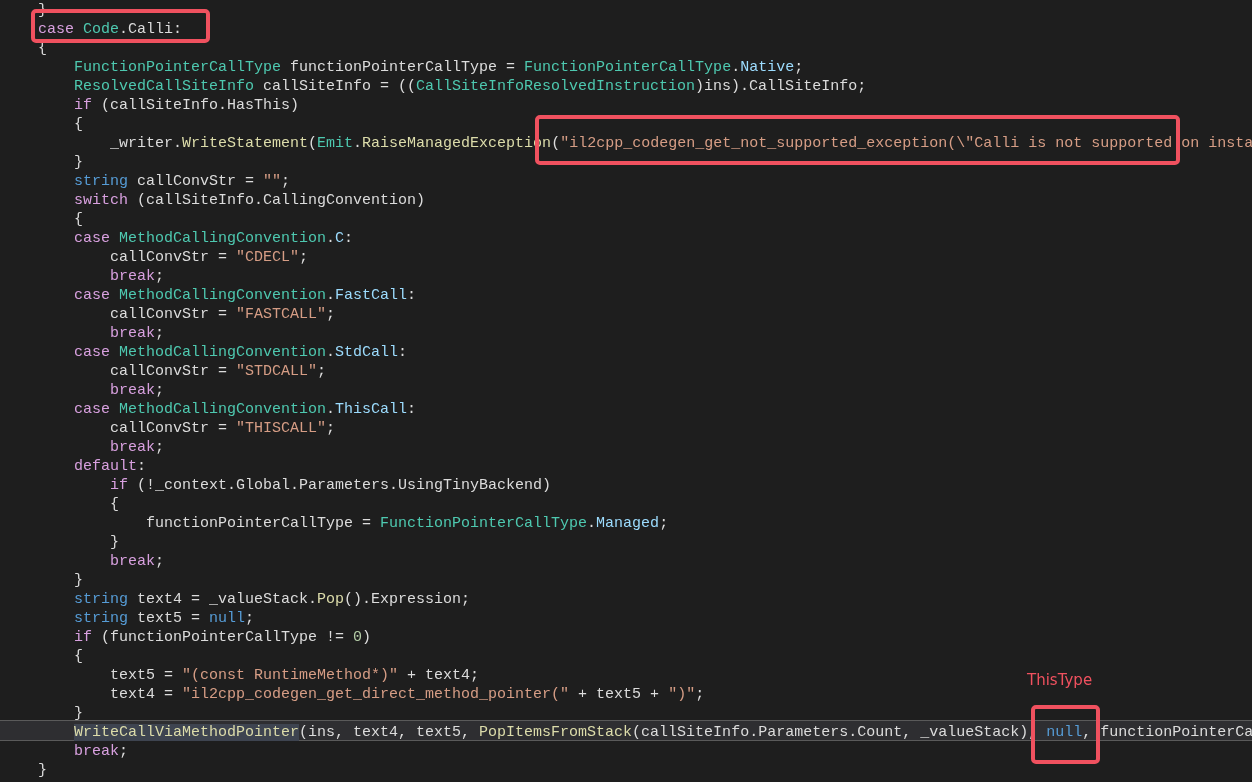 The image size is (1252, 782). What do you see at coordinates (214, 238) in the screenshot?
I see `code-line: case MethodCallingConvention.C:` at bounding box center [214, 238].